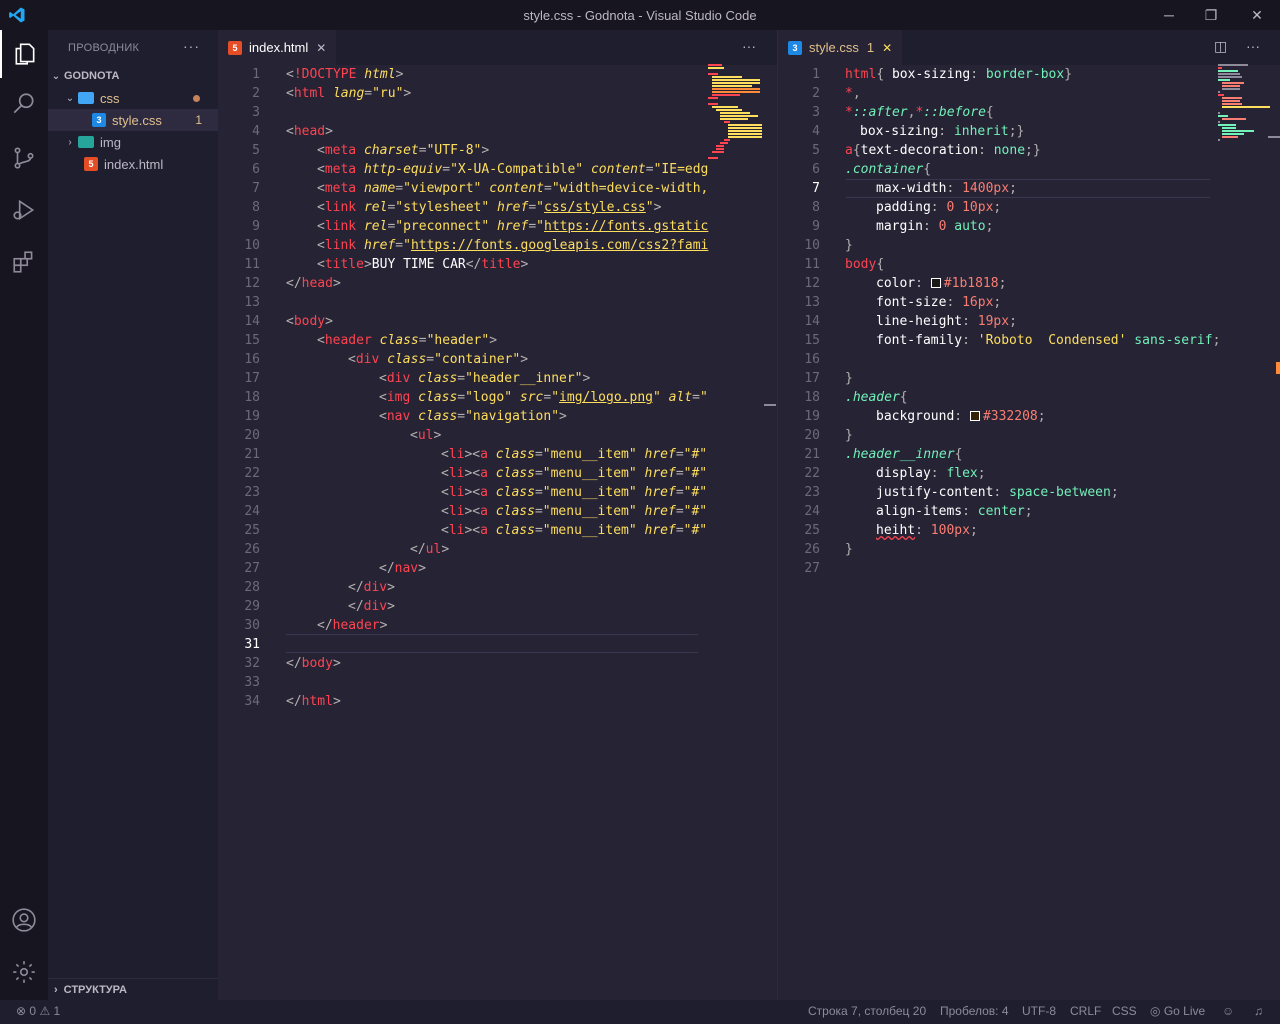 The height and width of the screenshot is (1024, 1280). What do you see at coordinates (95, 989) in the screenshot?
I see `outline-label: СТРУКТУРА` at bounding box center [95, 989].